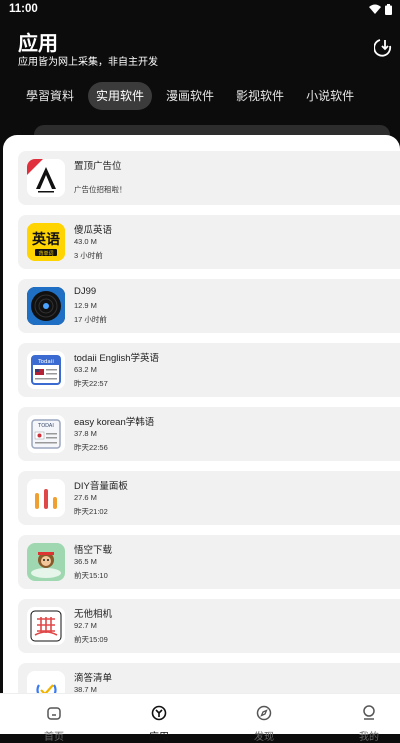  I want to click on app-updated: 昨天22:57, so click(91, 383).